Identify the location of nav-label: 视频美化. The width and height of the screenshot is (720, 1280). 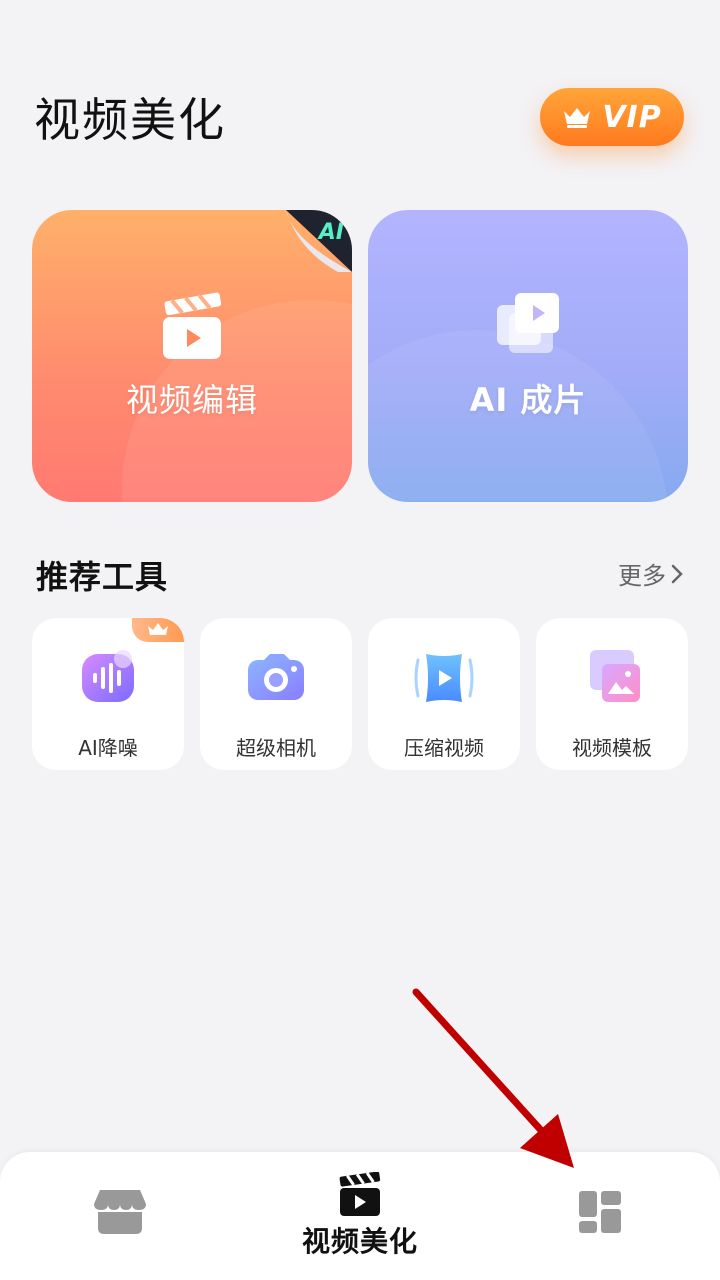
(359, 1241).